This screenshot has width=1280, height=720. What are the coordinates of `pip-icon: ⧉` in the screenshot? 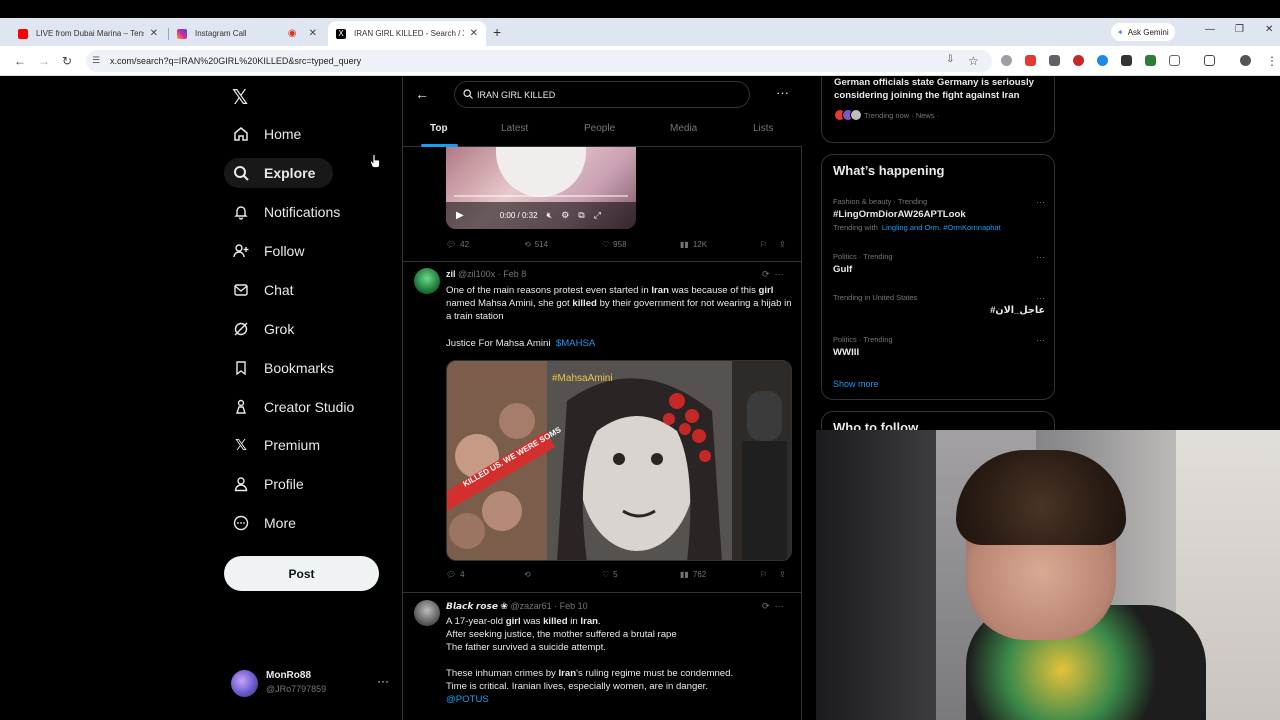 It's located at (581, 215).